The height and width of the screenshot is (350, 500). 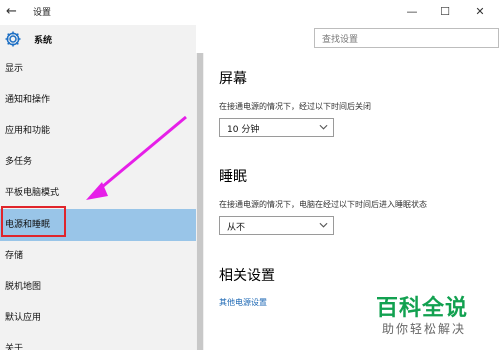 I want to click on gear-icon, so click(x=13, y=39).